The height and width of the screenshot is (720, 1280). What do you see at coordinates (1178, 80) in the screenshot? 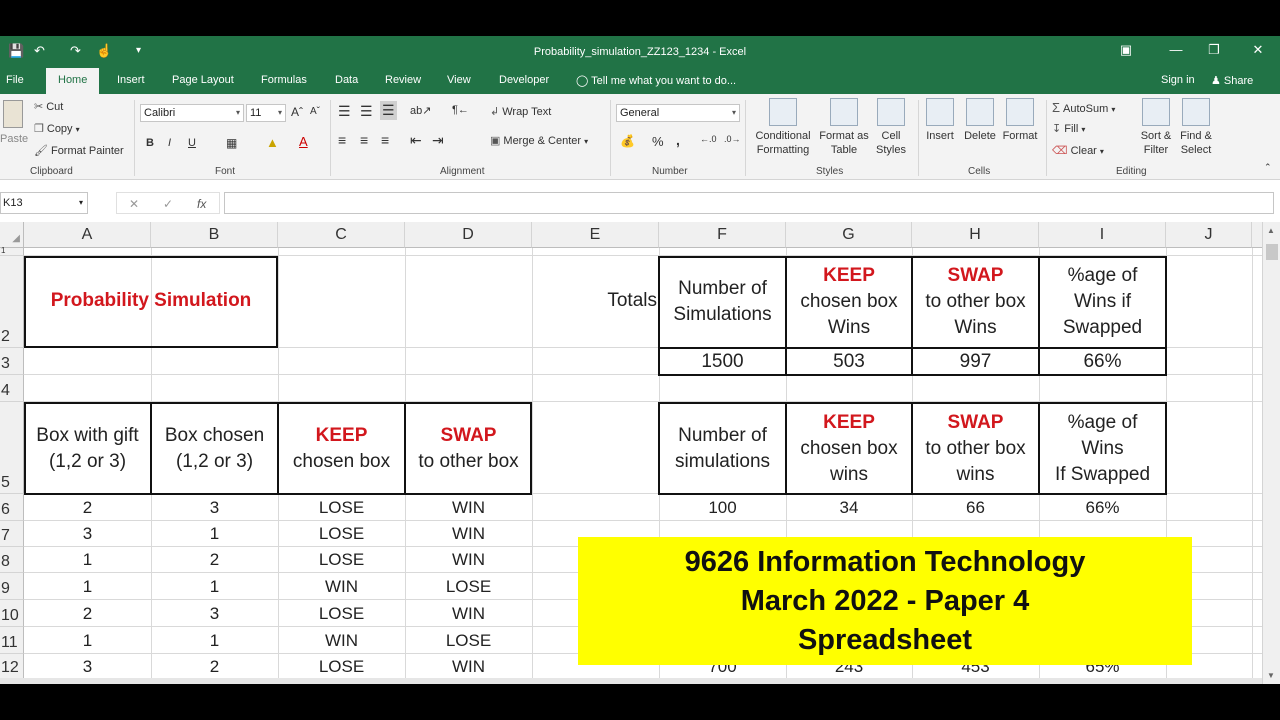
I see `sign-in-link: Sign in` at bounding box center [1178, 80].